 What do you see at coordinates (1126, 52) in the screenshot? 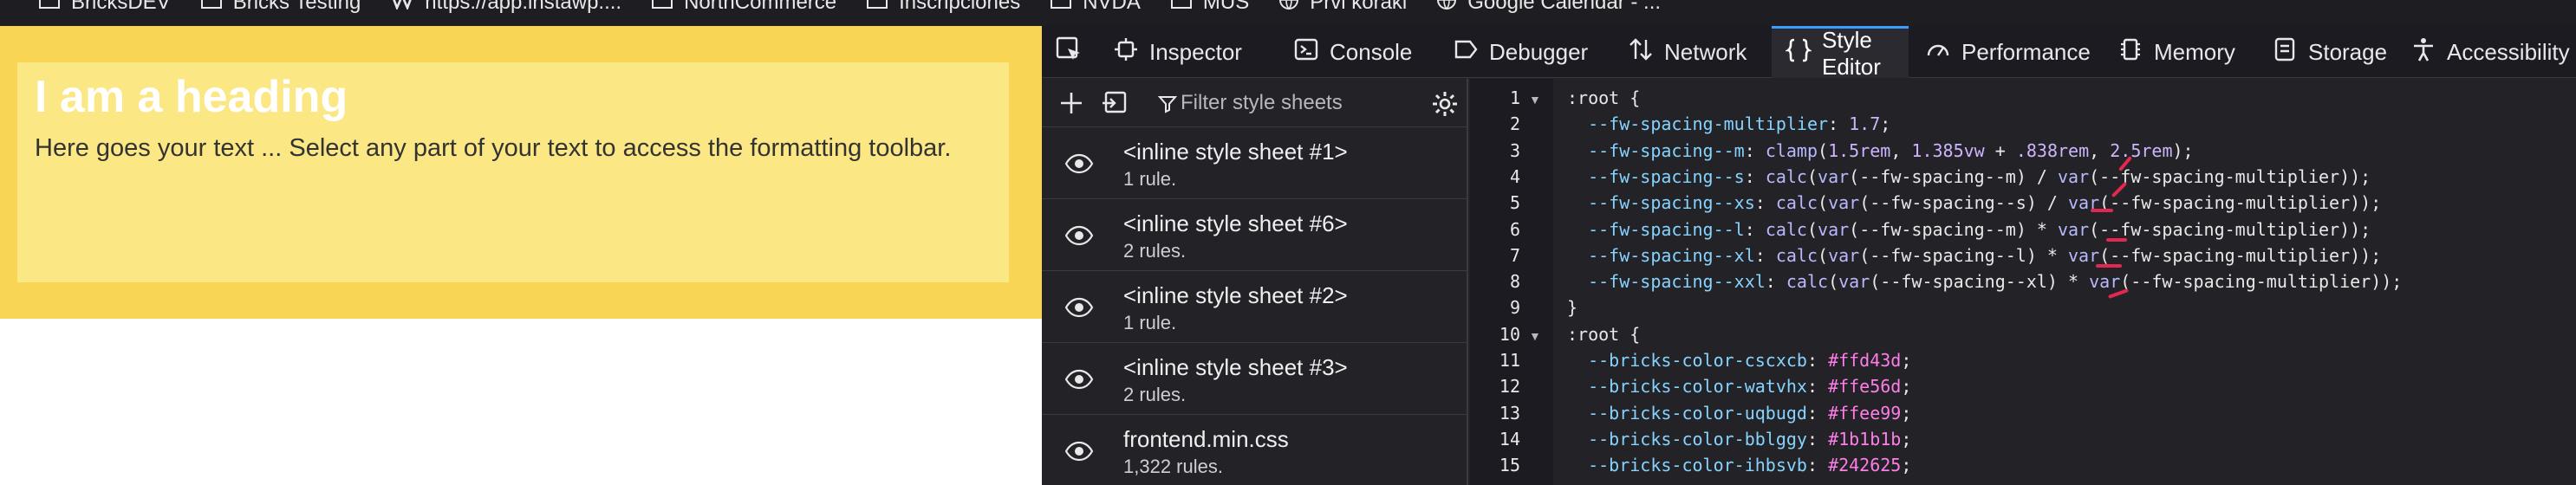
I see `inspector-icon` at bounding box center [1126, 52].